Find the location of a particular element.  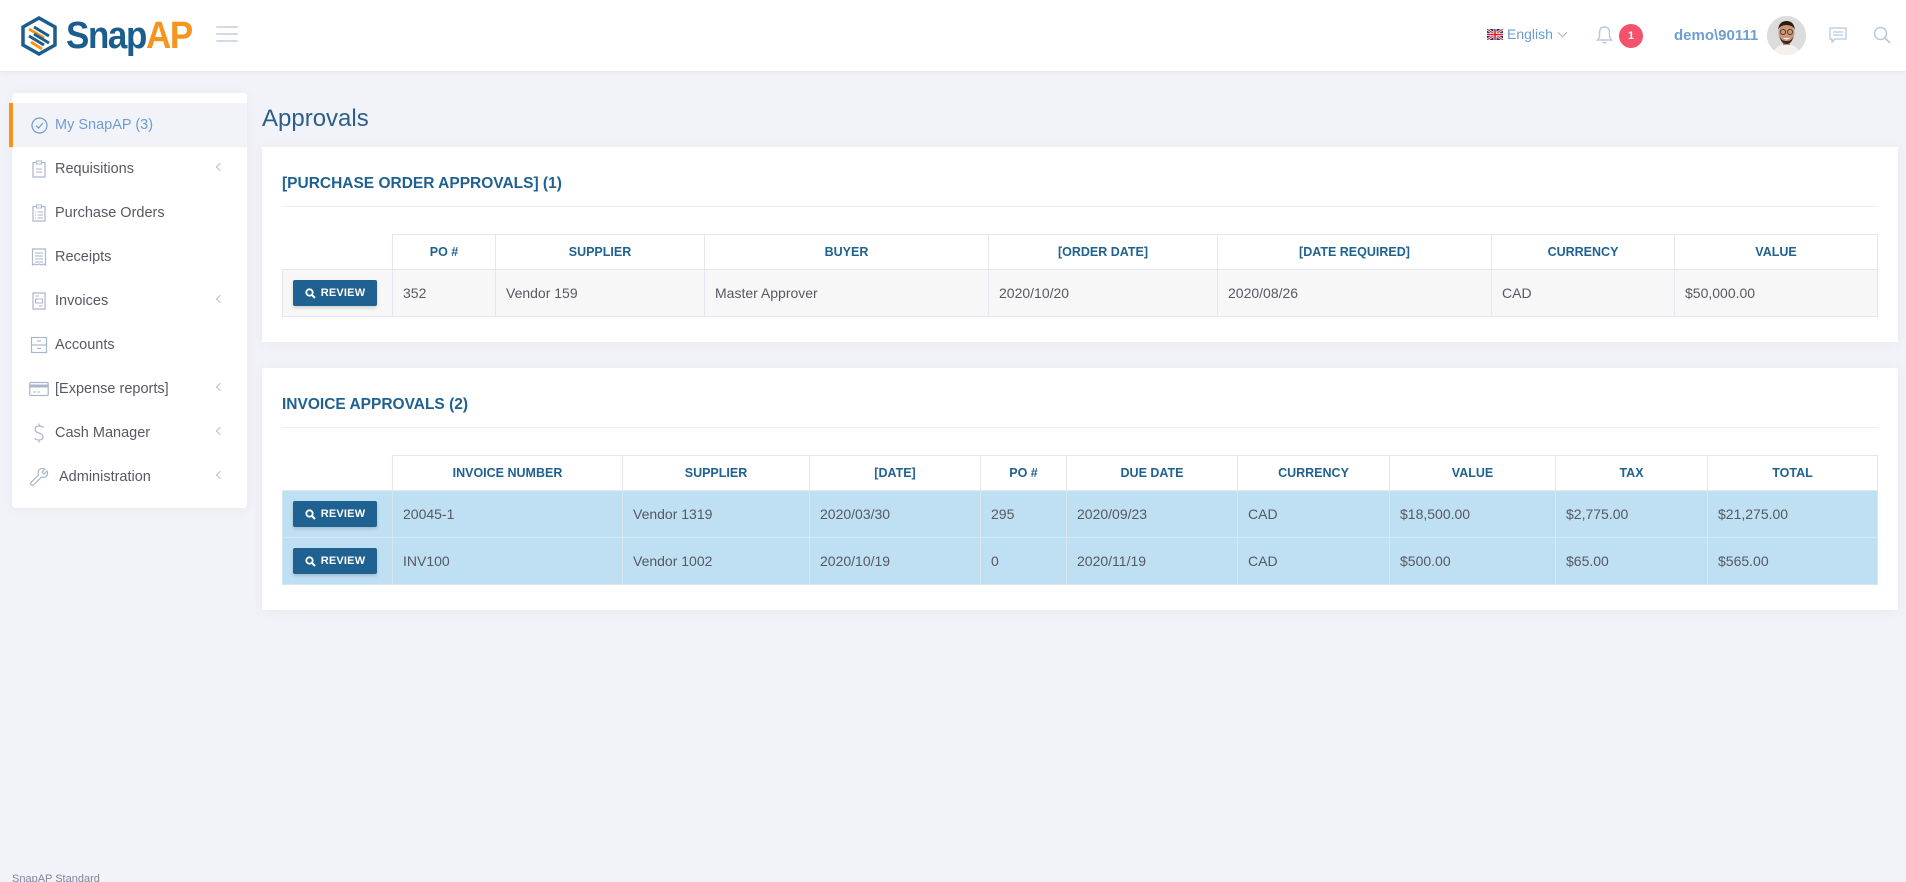

sidebar-item-label: Receipts is located at coordinates (83, 257).